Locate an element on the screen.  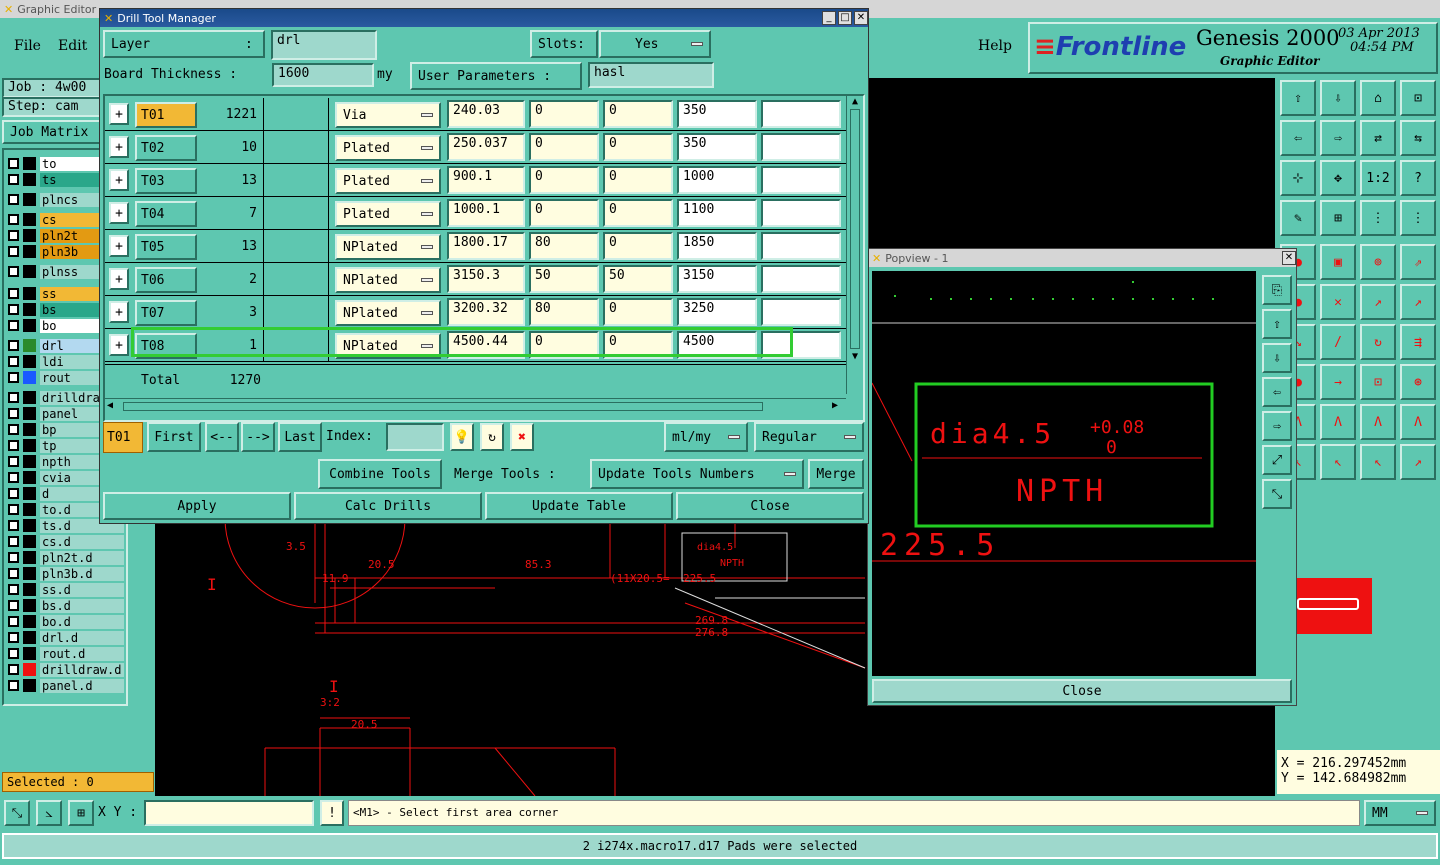
swap-back-icon: ⇆ is located at coordinates (1418, 138).